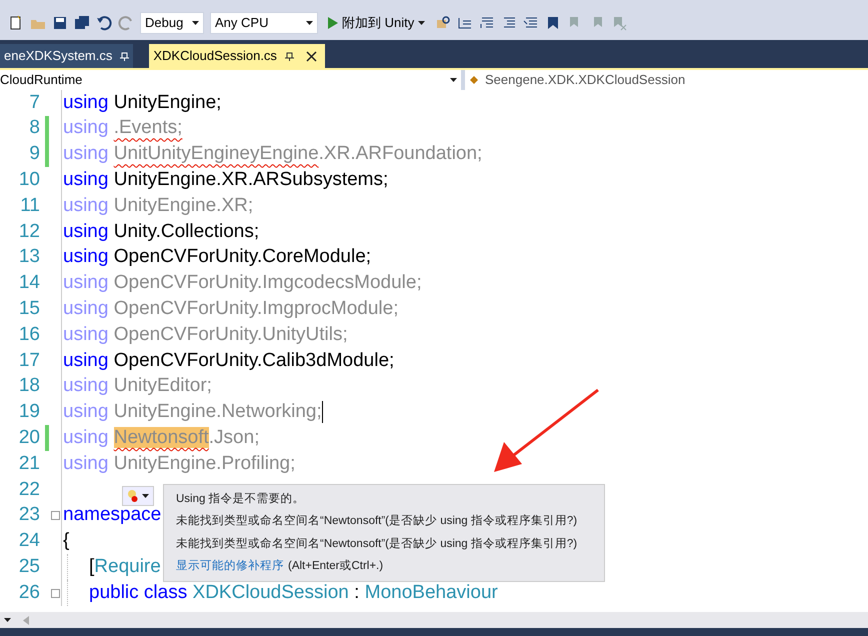 Image resolution: width=868 pixels, height=636 pixels. I want to click on line-number: 24, so click(29, 541).